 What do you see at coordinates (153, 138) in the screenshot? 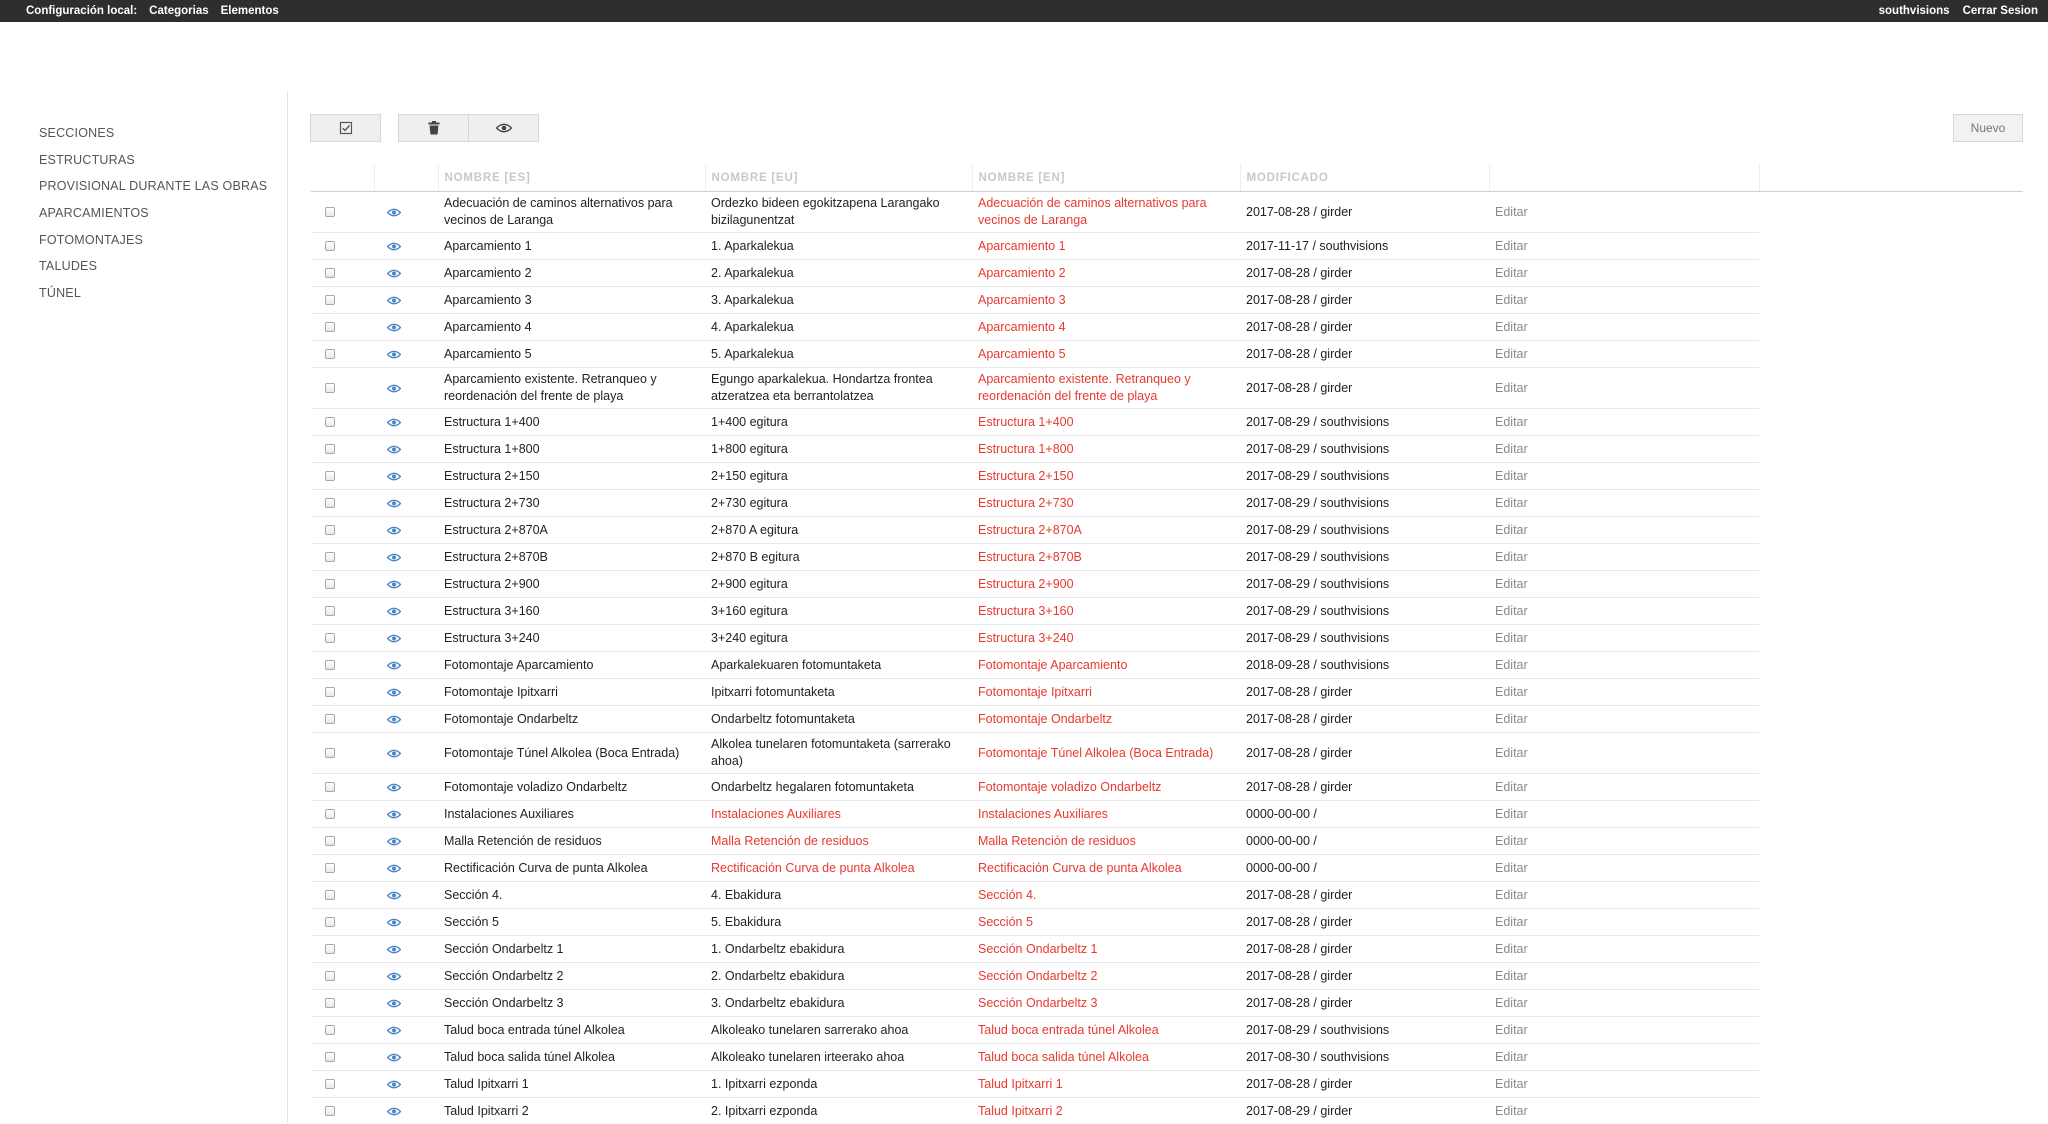
I see `sidebar-item-secciones: SECCIONES` at bounding box center [153, 138].